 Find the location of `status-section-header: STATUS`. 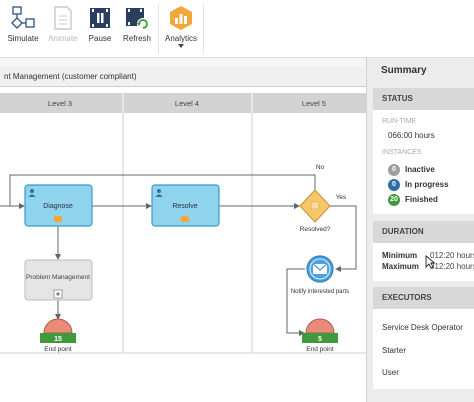

status-section-header: STATUS is located at coordinates (423, 99).